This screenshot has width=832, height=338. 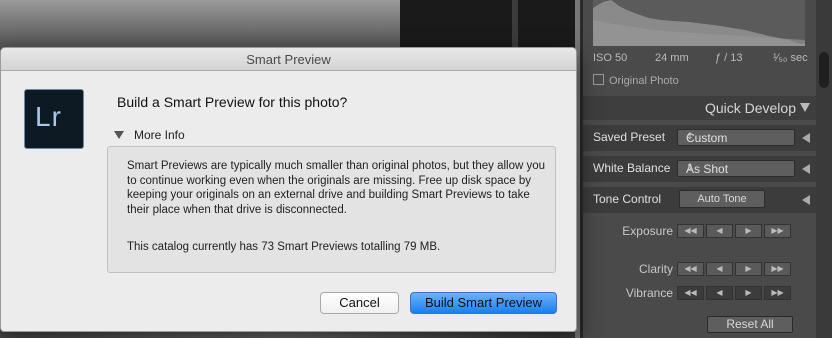 I want to click on clarity-control: Clarity ◀◀ ◀ ▶ ▶▶, so click(x=699, y=269).